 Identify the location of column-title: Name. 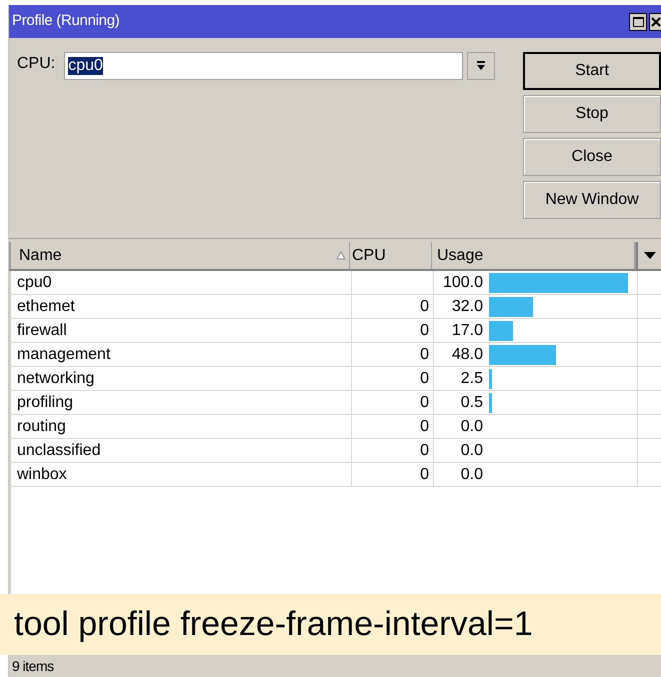
(40, 256).